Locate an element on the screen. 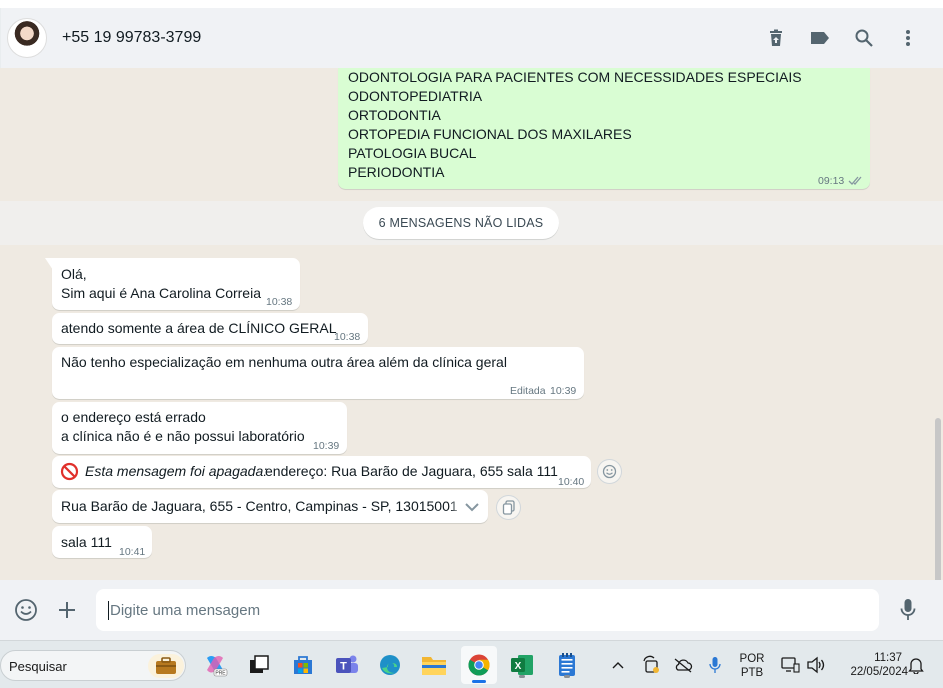 The height and width of the screenshot is (688, 943). microphone-tray-icon is located at coordinates (715, 665).